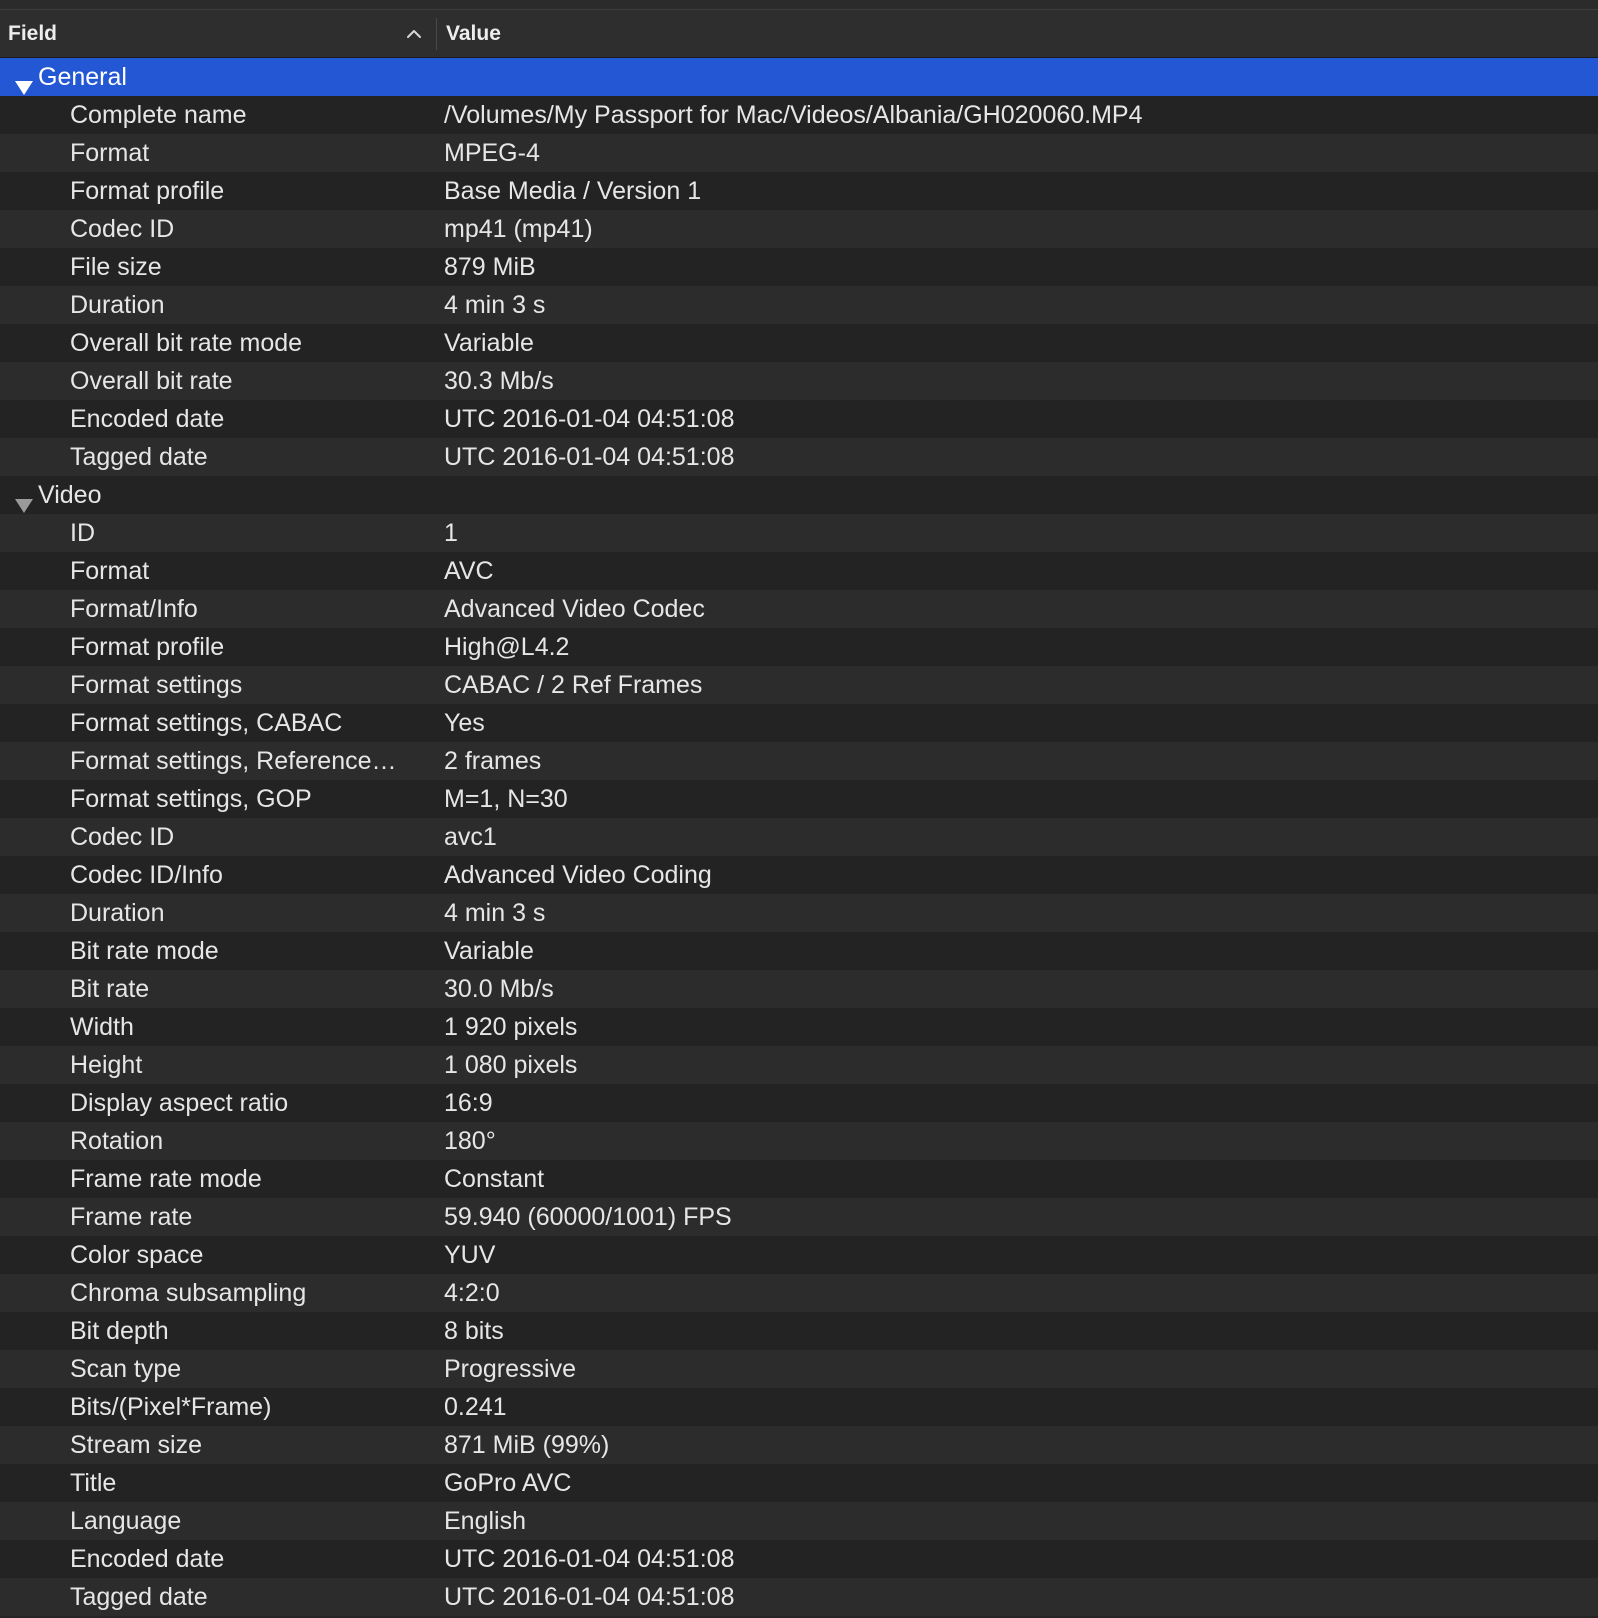 Image resolution: width=1598 pixels, height=1618 pixels. I want to click on table-row: Bit depth 8 bits, so click(799, 1331).